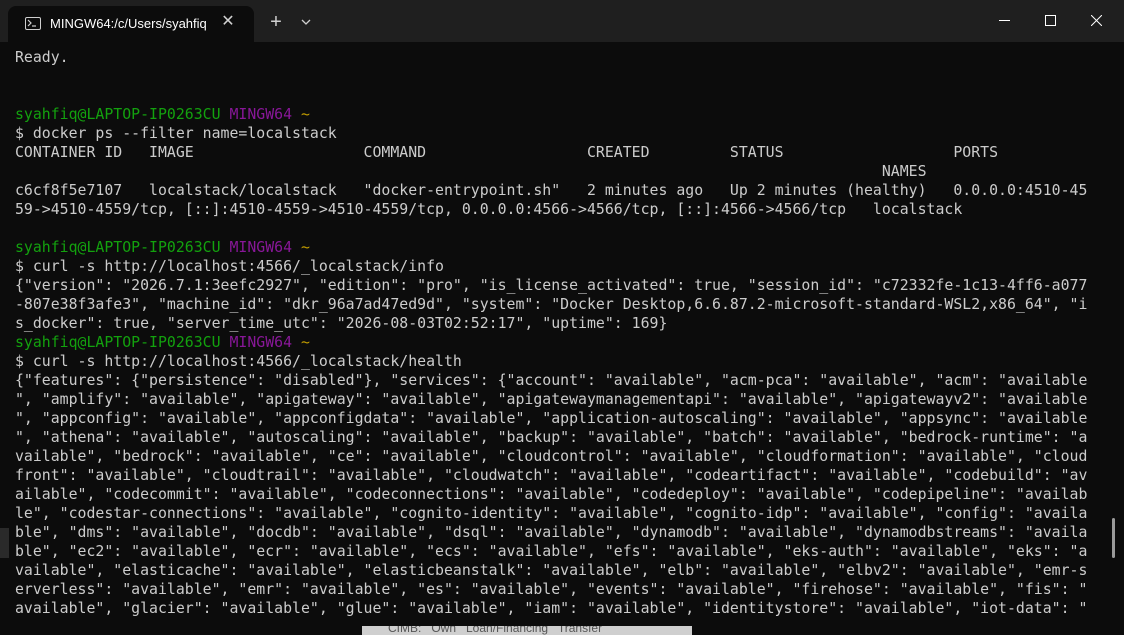 Image resolution: width=1124 pixels, height=635 pixels. I want to click on title-bar: MINGW64:/c/Users/syahfiq ✕ +, so click(562, 21).